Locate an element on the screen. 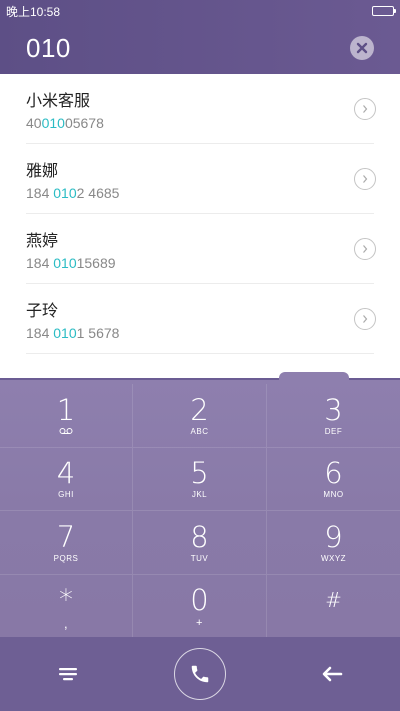  backspace-button is located at coordinates (332, 674).